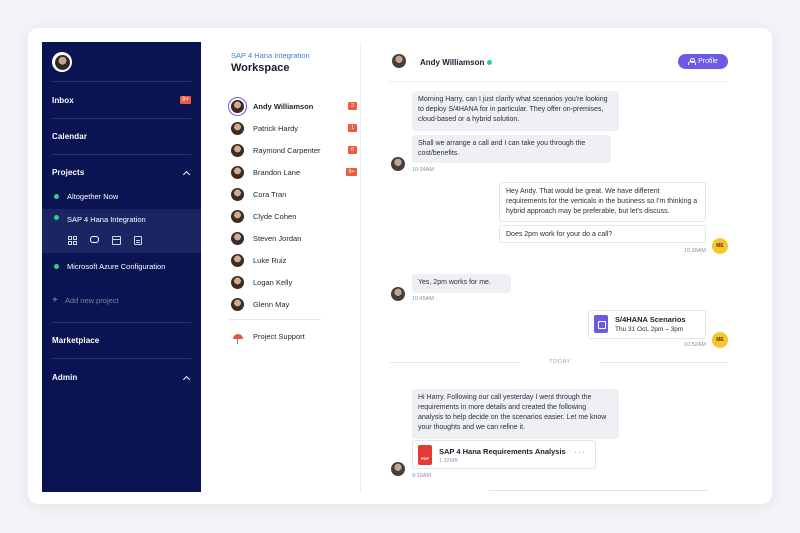 This screenshot has height=533, width=800. I want to click on contact-name: Project Support, so click(279, 336).